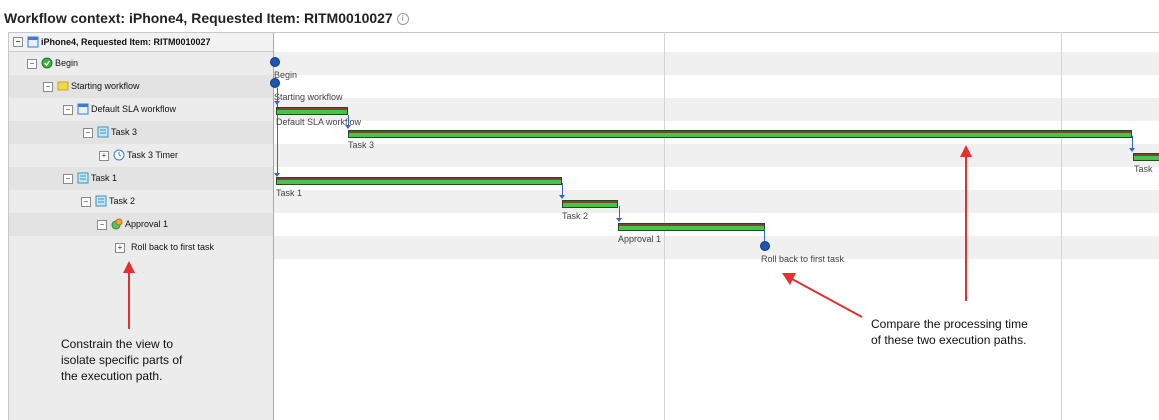  I want to click on tree-item-label: Default SLA workflow, so click(134, 109).